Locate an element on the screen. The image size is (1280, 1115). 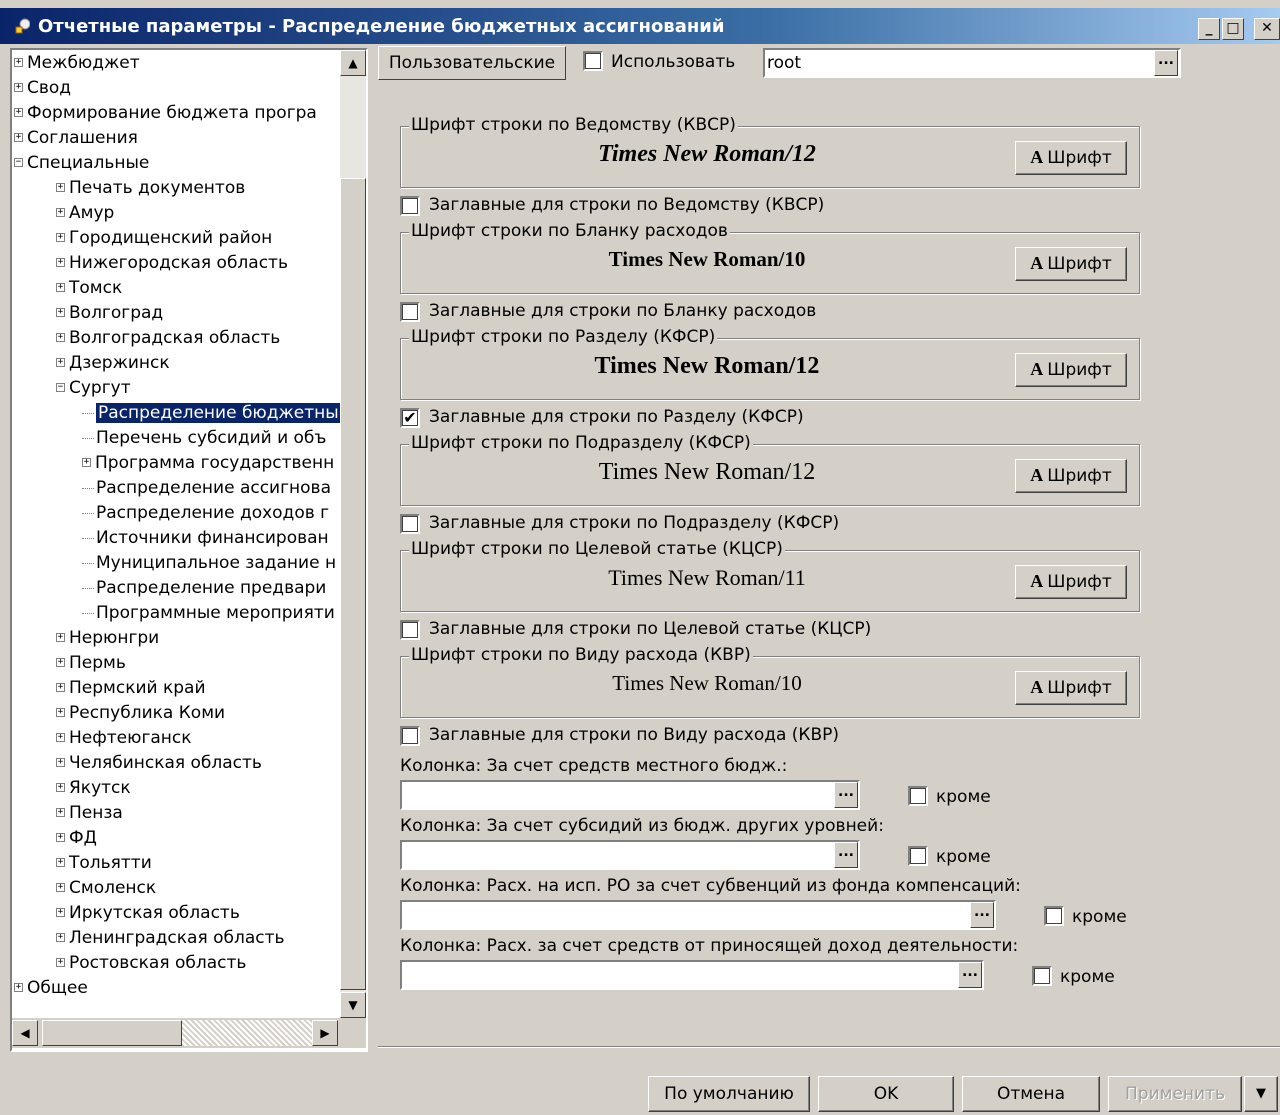
maximize-button: □ is located at coordinates (1233, 29).